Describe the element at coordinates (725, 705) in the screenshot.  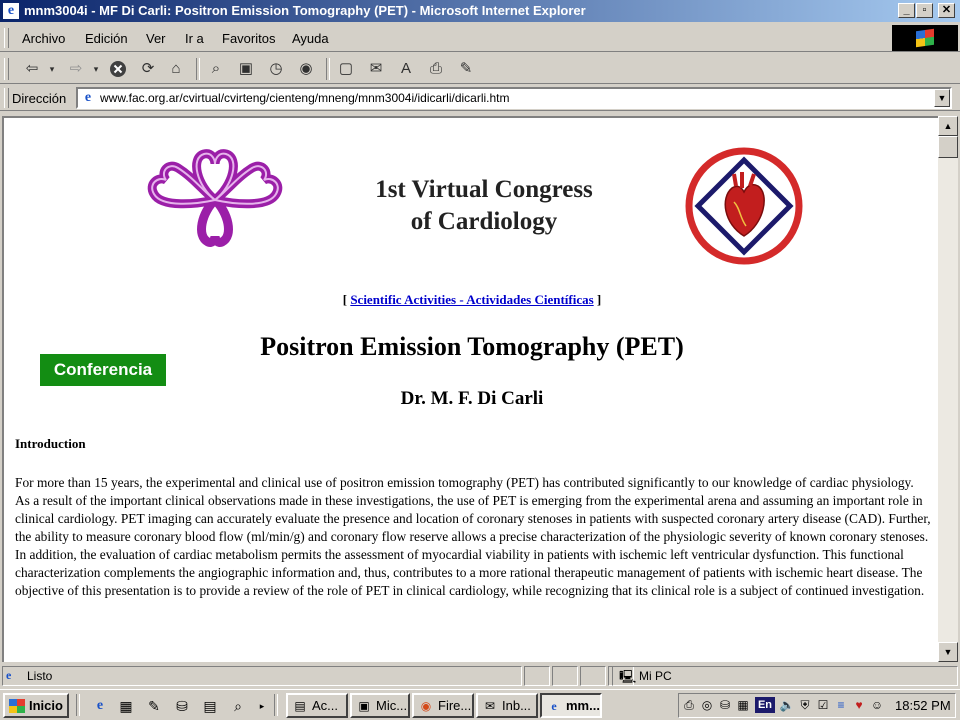
I see `network-tray-icon: ⛁` at that location.